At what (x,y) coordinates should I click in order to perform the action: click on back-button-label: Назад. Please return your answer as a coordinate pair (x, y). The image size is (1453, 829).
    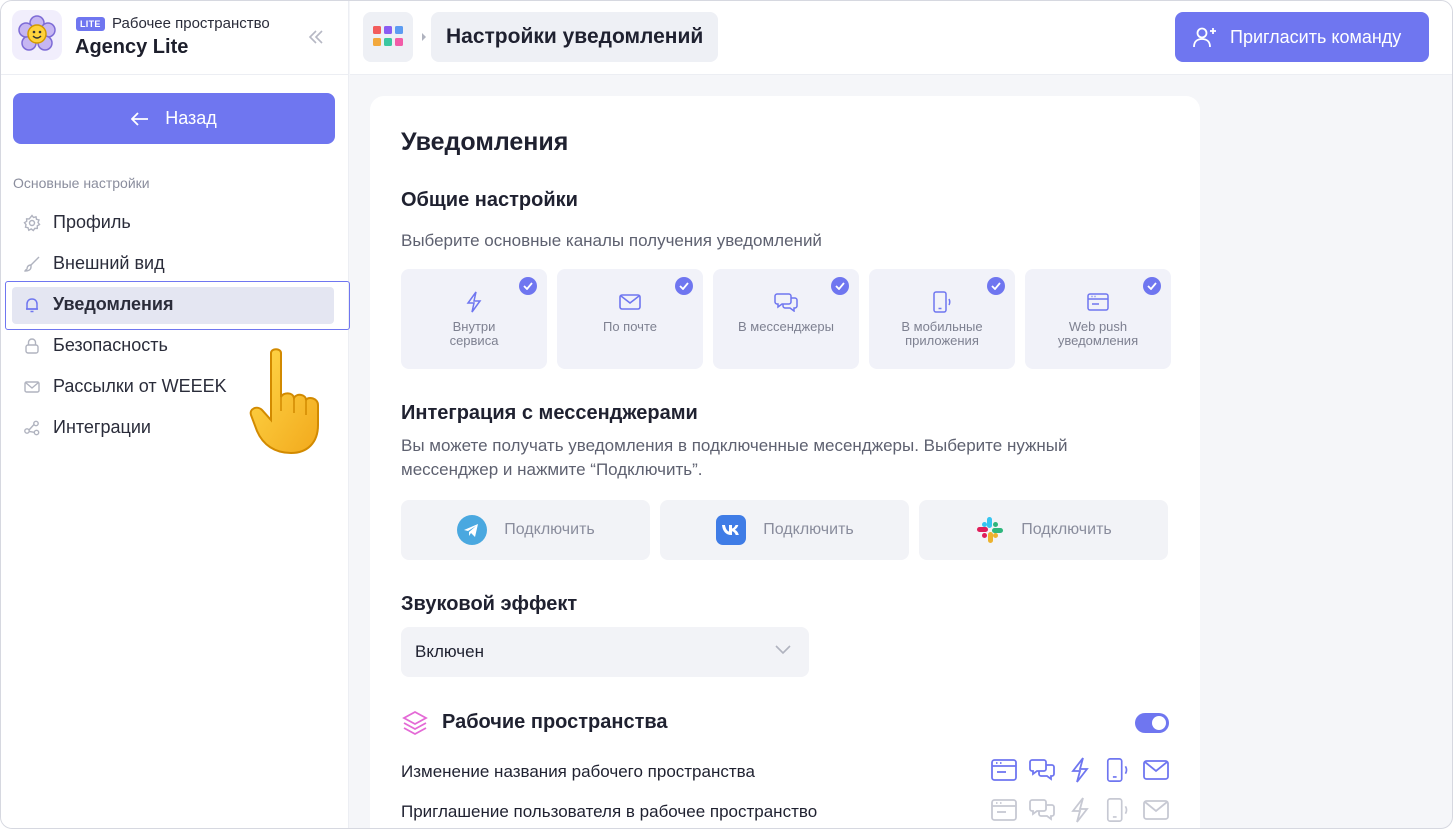
    Looking at the image, I should click on (191, 118).